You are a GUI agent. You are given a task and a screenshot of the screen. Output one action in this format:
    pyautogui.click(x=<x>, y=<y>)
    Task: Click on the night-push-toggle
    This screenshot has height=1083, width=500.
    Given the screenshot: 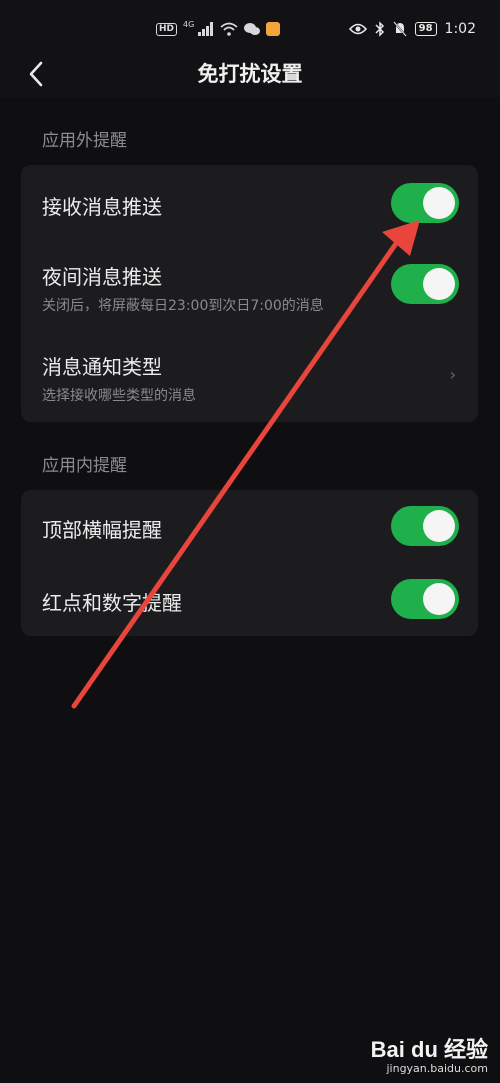 What is the action you would take?
    pyautogui.click(x=425, y=284)
    